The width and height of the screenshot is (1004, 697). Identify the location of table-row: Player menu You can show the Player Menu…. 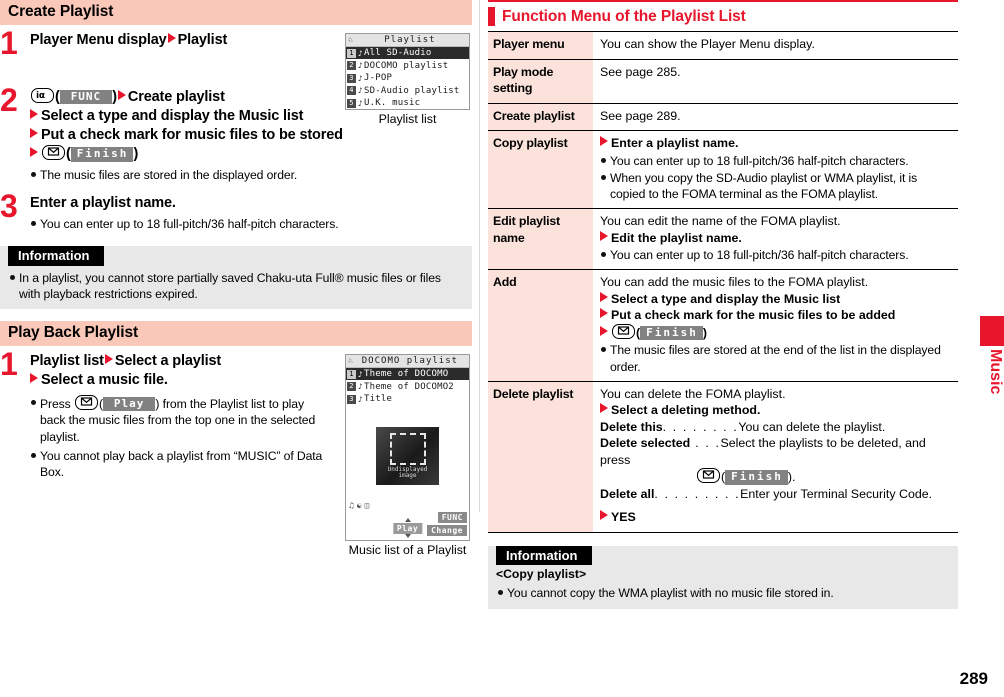
(723, 45).